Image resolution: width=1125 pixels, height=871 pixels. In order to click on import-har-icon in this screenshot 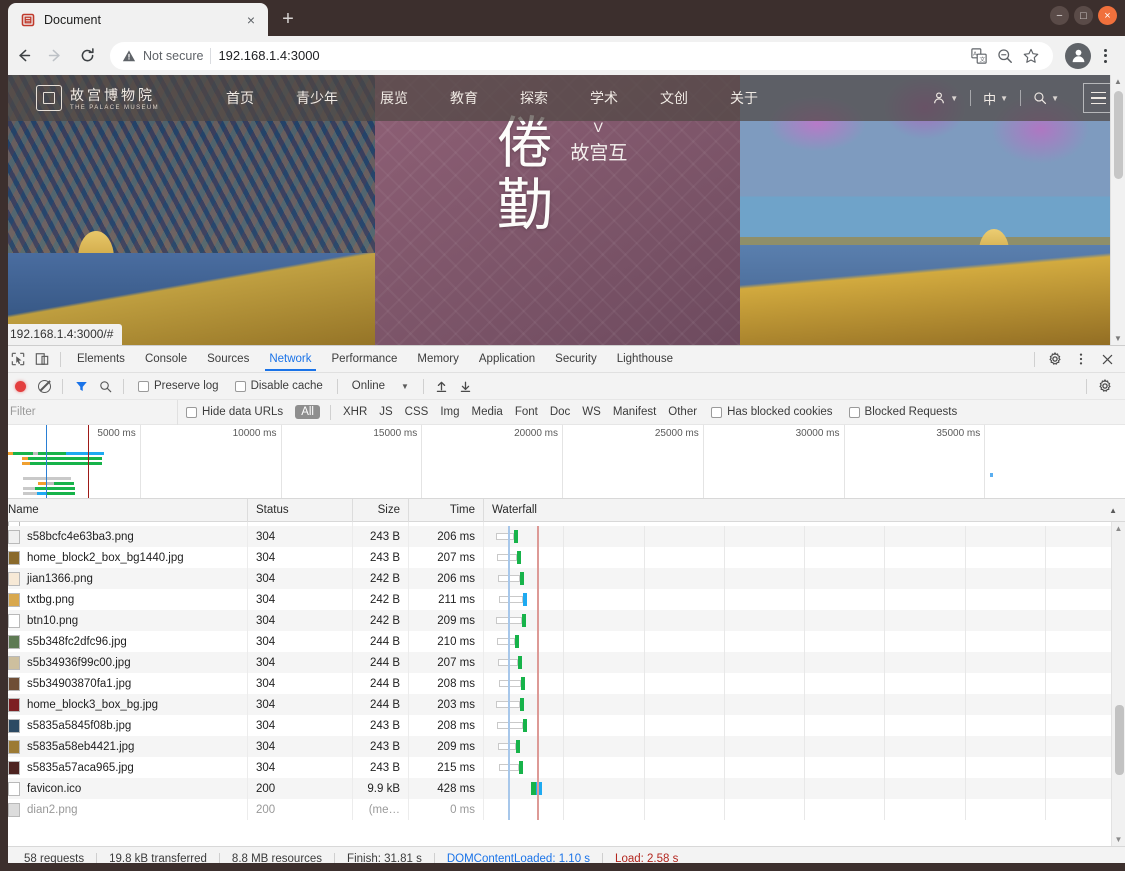, I will do `click(442, 386)`.